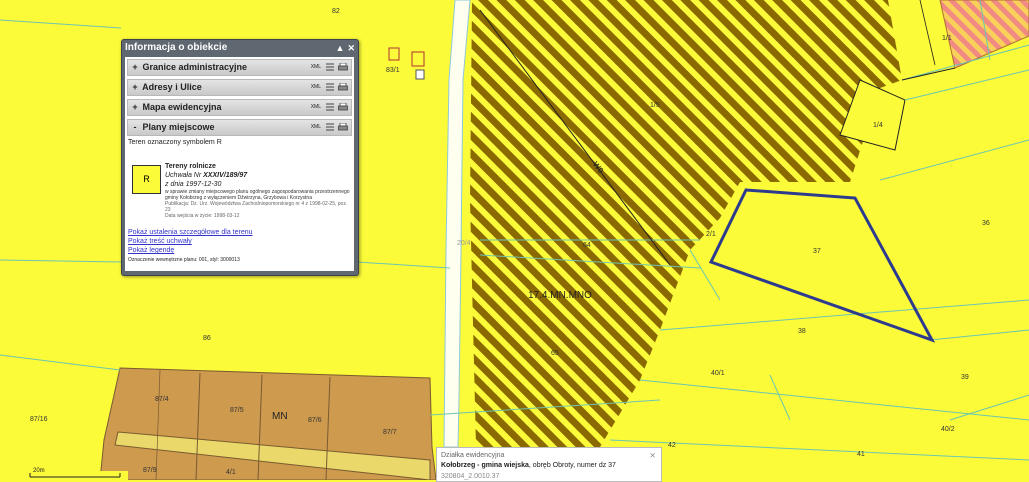  I want to click on parcel-label: 64, so click(587, 245).